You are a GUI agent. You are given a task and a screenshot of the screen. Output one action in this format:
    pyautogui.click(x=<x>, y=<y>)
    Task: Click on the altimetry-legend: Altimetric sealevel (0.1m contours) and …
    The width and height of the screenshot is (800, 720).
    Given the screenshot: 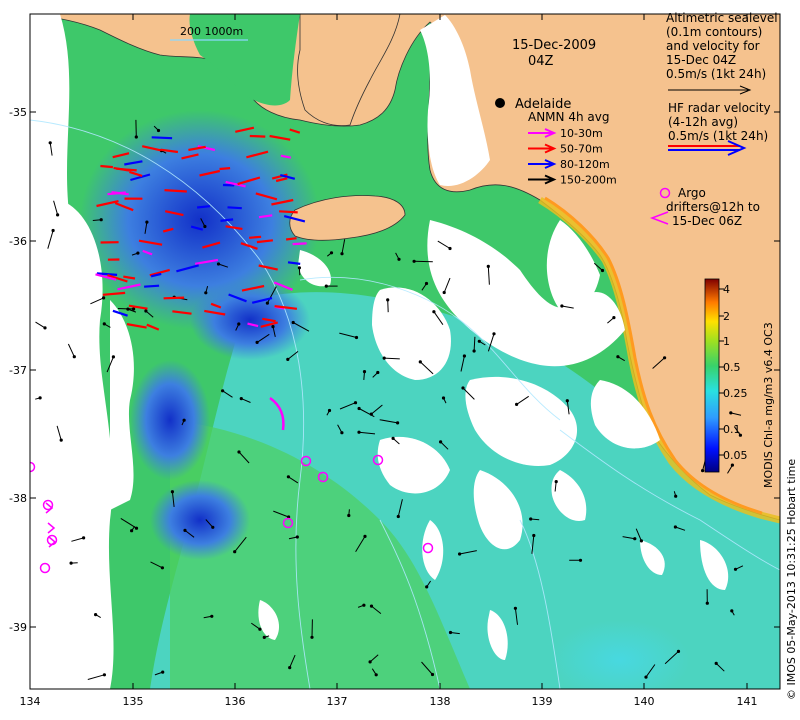 What is the action you would take?
    pyautogui.click(x=722, y=53)
    